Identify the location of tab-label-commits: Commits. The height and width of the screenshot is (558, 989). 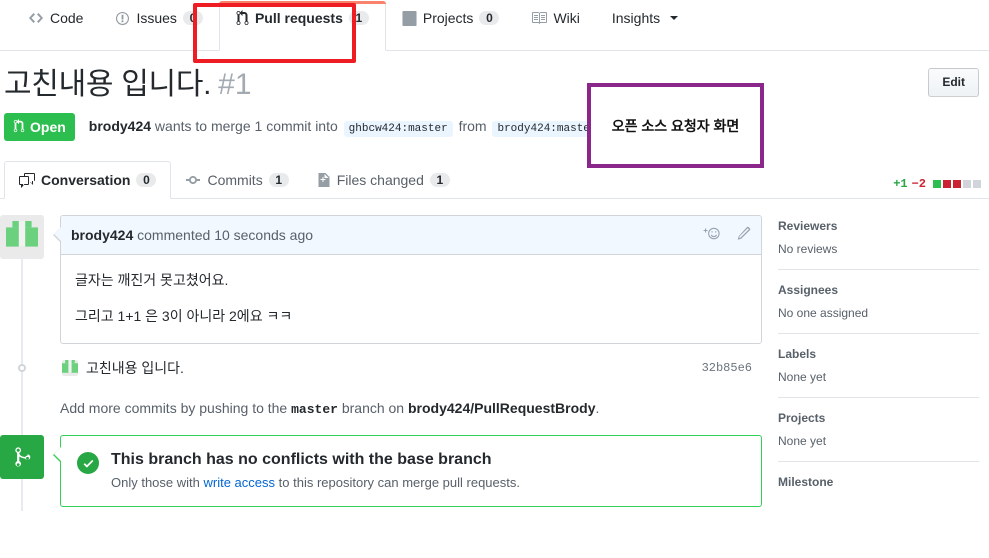
(235, 179).